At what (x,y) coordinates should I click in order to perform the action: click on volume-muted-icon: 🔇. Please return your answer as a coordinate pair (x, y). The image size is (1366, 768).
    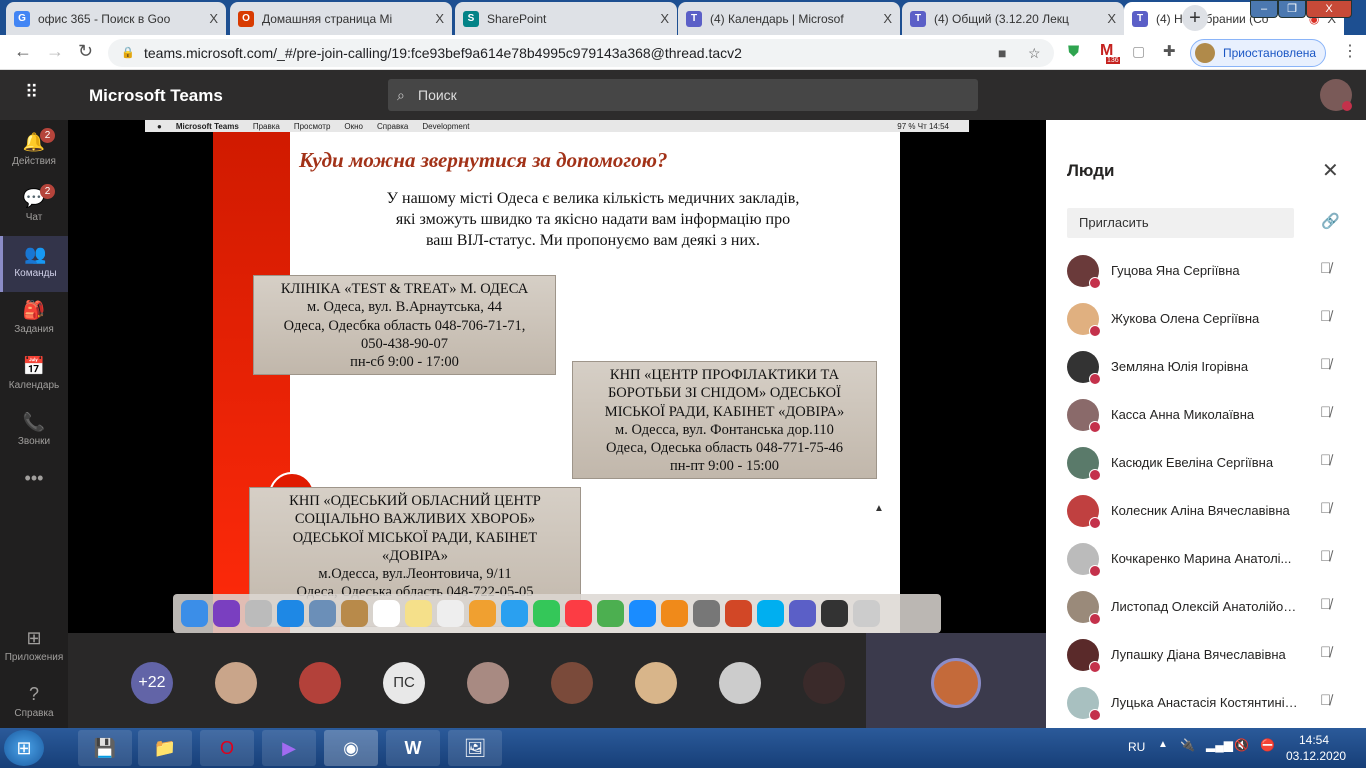
    Looking at the image, I should click on (1241, 745).